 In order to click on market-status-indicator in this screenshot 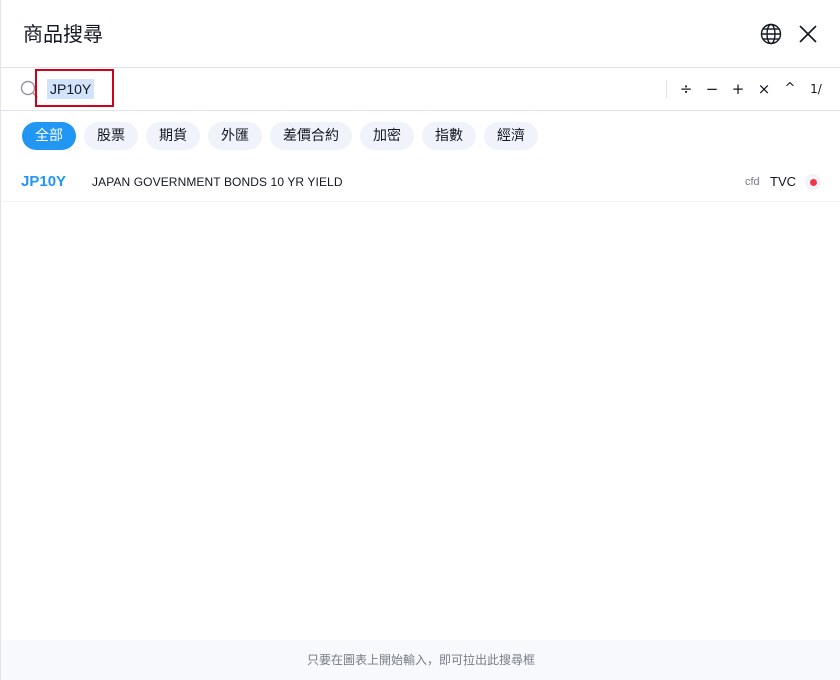, I will do `click(813, 182)`.